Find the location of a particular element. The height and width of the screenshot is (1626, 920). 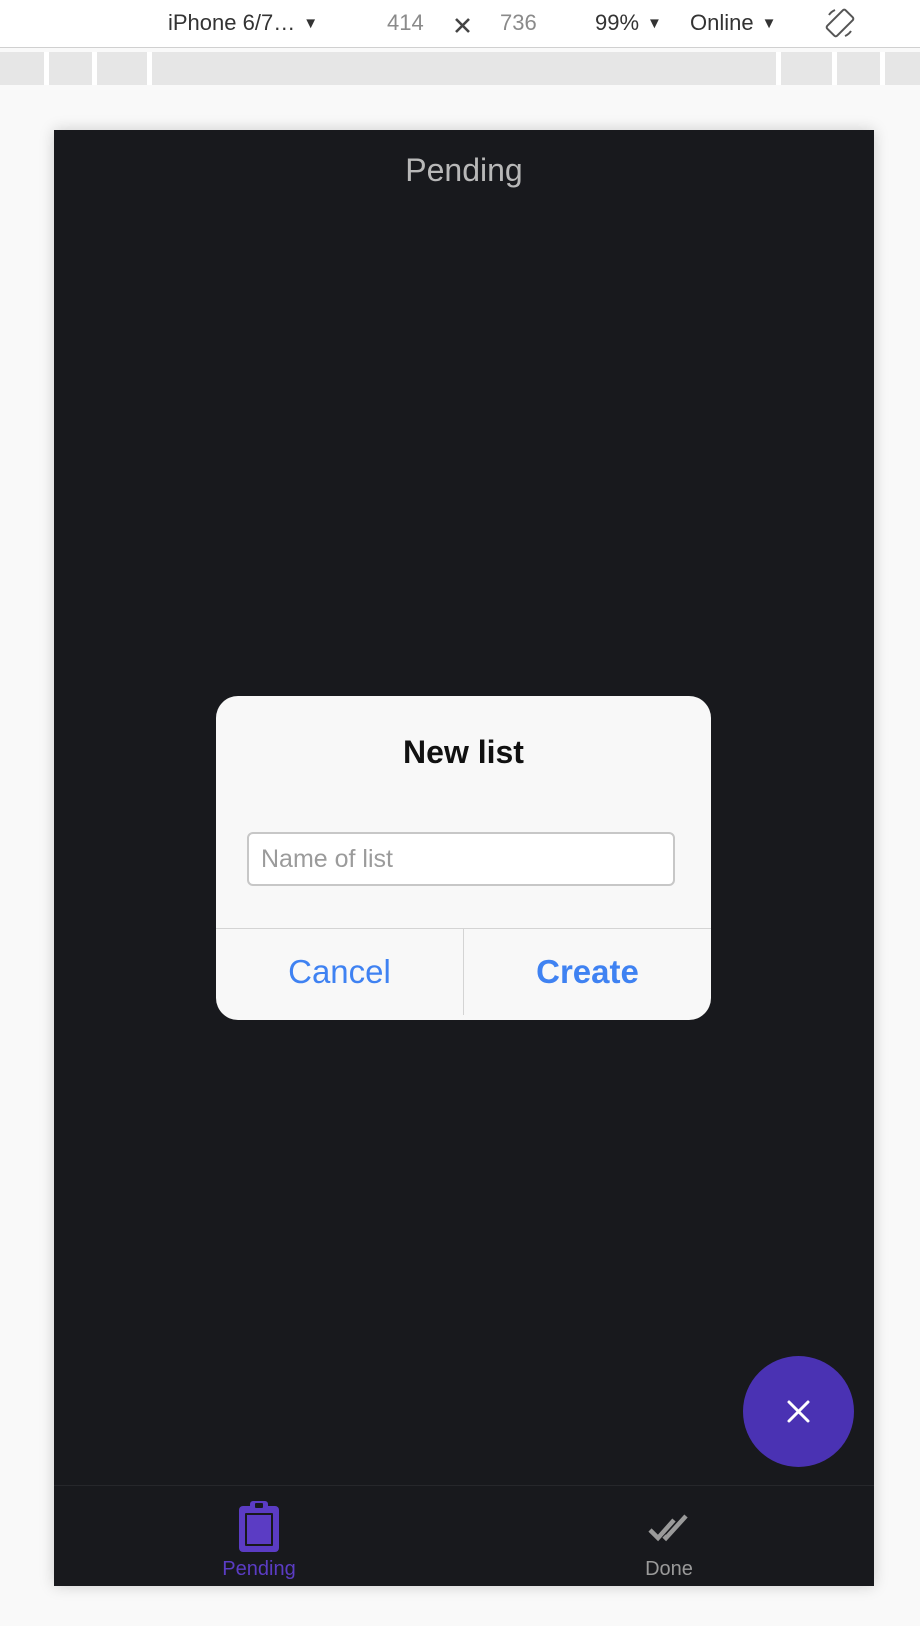

create-button: Create is located at coordinates (587, 972).